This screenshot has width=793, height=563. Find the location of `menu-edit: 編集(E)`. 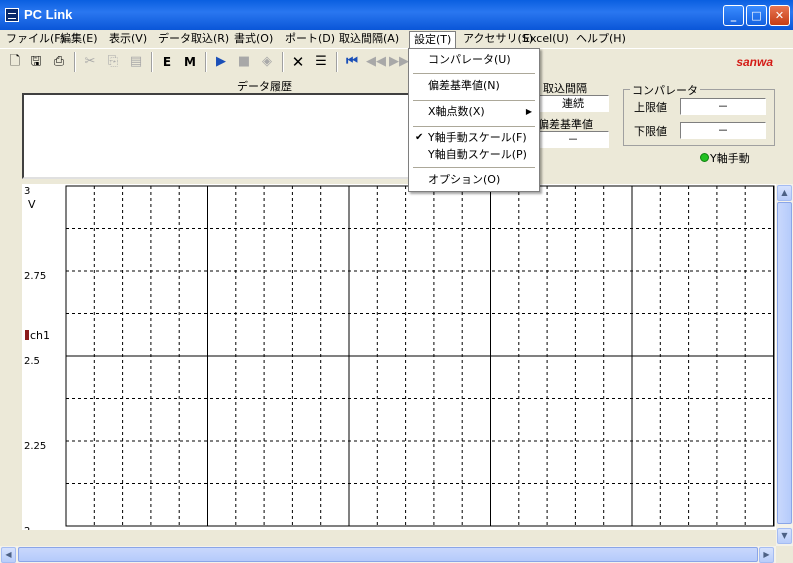

menu-edit: 編集(E) is located at coordinates (79, 39).